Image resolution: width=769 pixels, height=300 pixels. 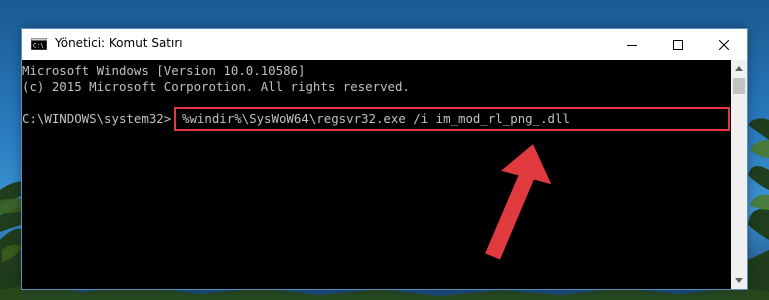 I want to click on console-prompt: C:\WINDOWS\system32>, so click(x=97, y=118).